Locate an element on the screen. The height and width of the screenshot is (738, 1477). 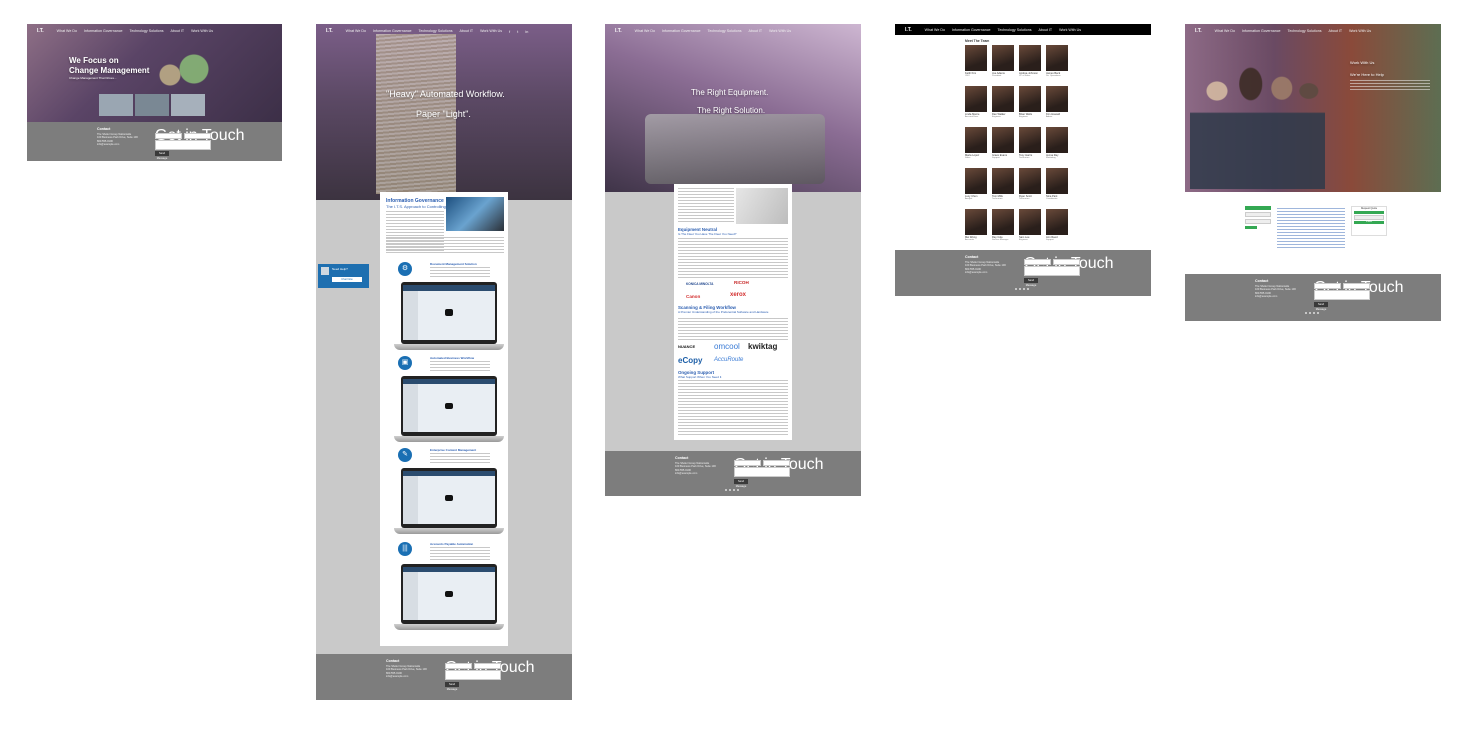
password-field is located at coordinates (1258, 221).